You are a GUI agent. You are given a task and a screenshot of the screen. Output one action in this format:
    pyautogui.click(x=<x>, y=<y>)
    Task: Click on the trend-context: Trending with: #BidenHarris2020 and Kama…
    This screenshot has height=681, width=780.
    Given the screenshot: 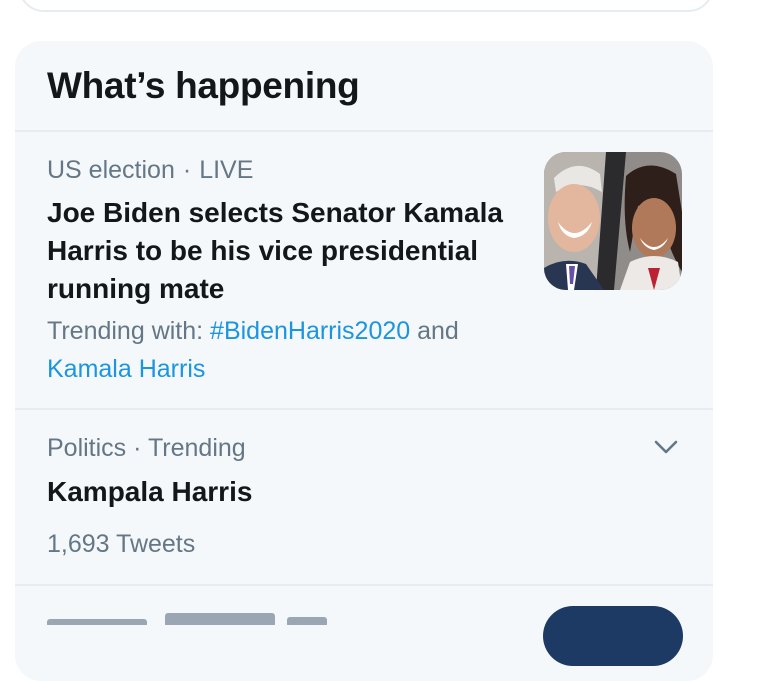 What is the action you would take?
    pyautogui.click(x=282, y=350)
    